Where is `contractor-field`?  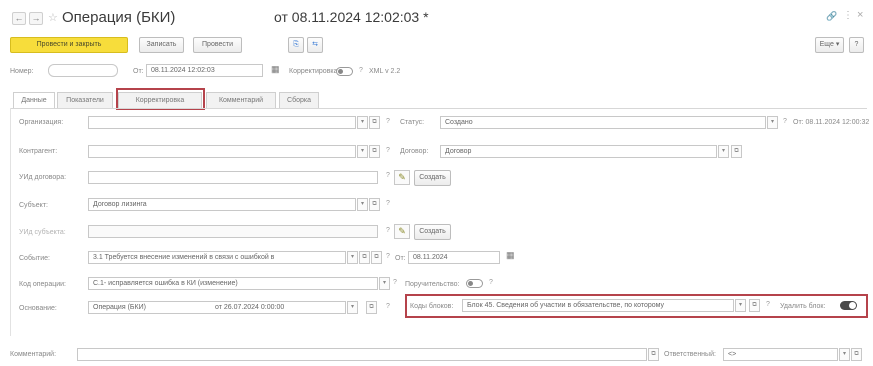 contractor-field is located at coordinates (222, 151).